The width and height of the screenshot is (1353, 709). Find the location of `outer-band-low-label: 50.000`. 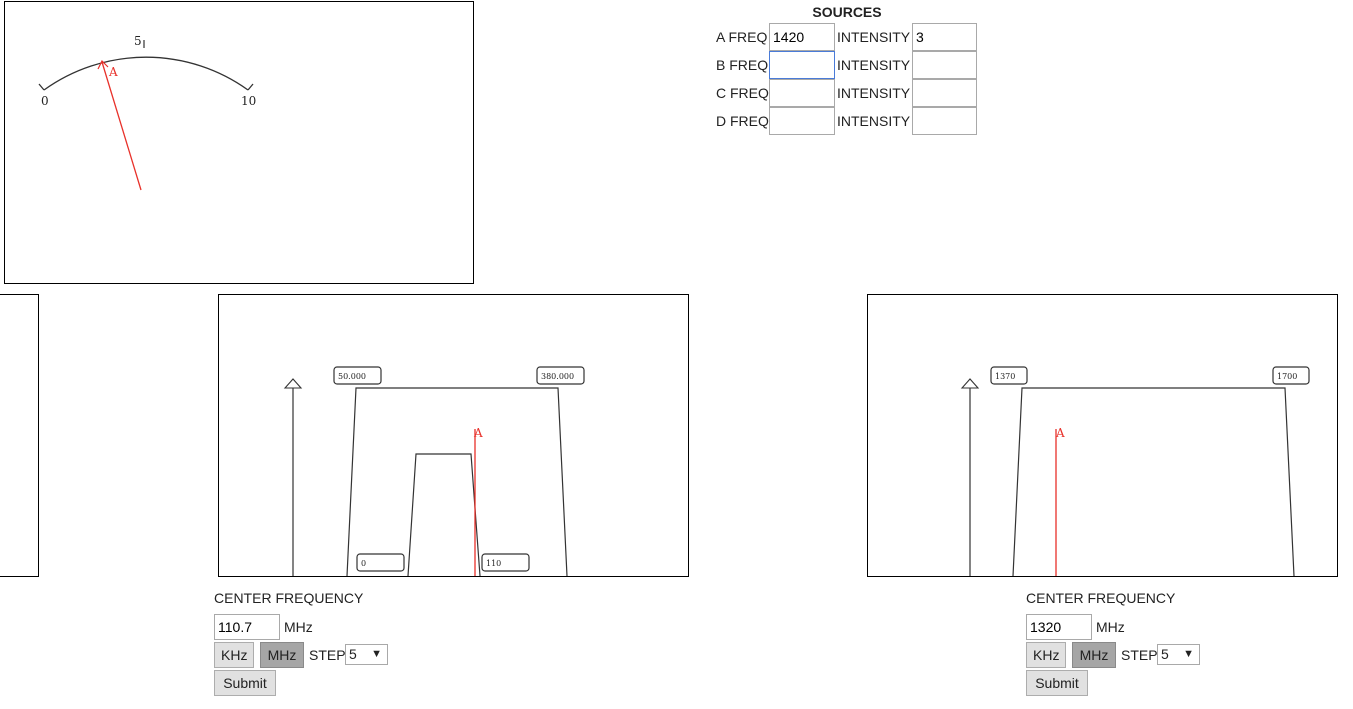

outer-band-low-label: 50.000 is located at coordinates (352, 376).